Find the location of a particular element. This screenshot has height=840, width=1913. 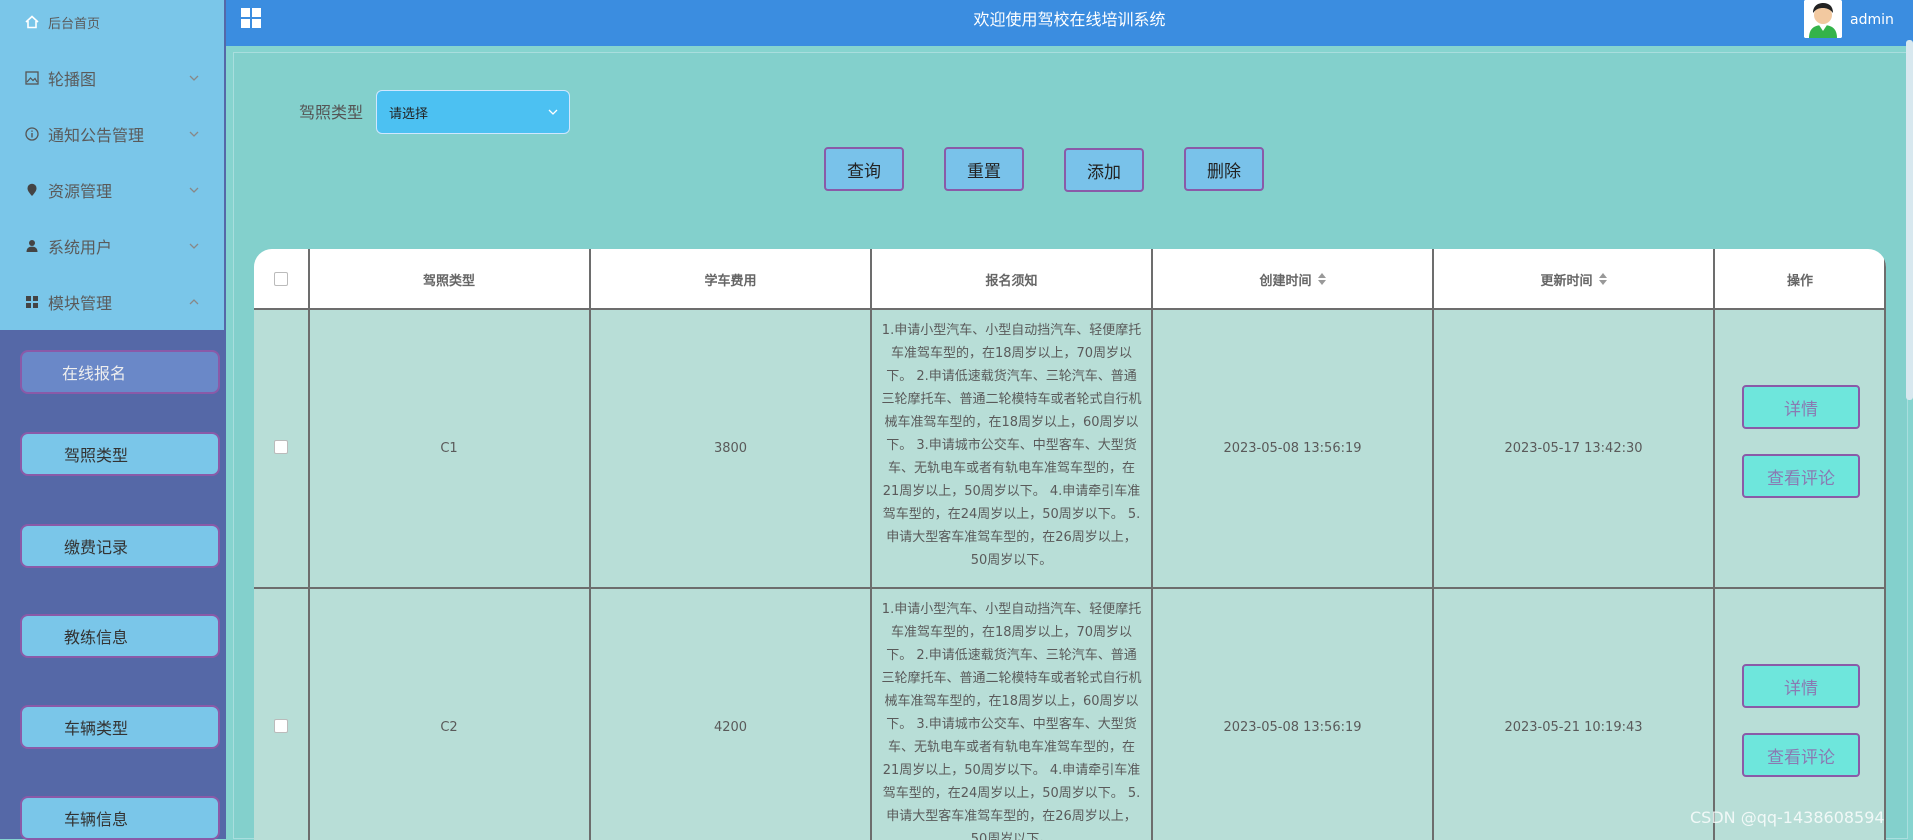

sidebar-item-notices: 通知公告管理 is located at coordinates (112, 134).